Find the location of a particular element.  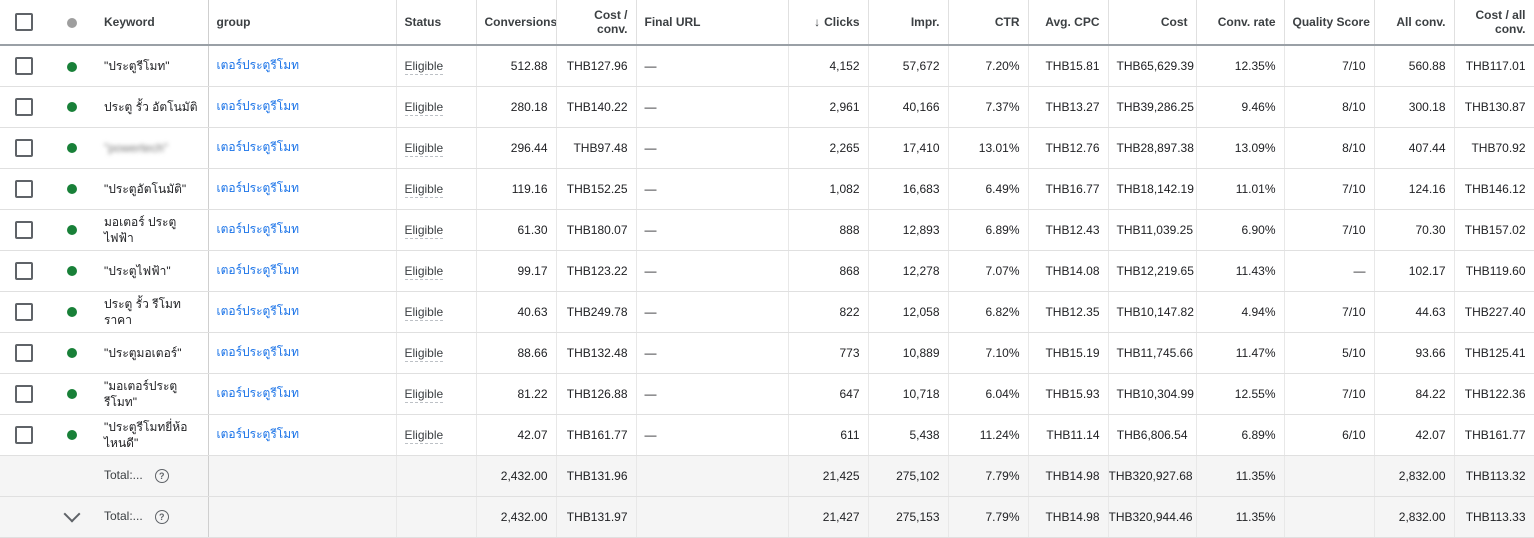

col-quality-score: Quality Score is located at coordinates (1329, 23).